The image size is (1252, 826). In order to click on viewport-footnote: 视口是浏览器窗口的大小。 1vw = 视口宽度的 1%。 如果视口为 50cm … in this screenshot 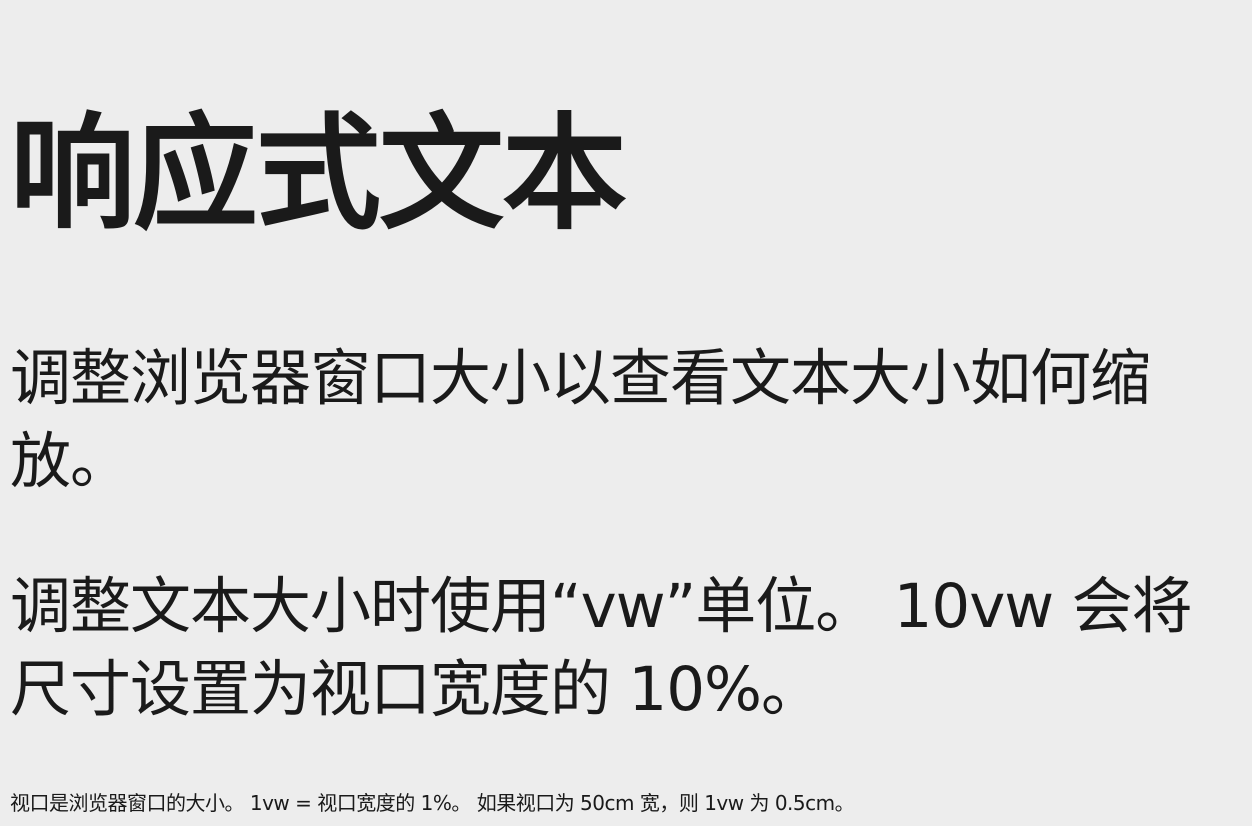, I will do `click(432, 803)`.